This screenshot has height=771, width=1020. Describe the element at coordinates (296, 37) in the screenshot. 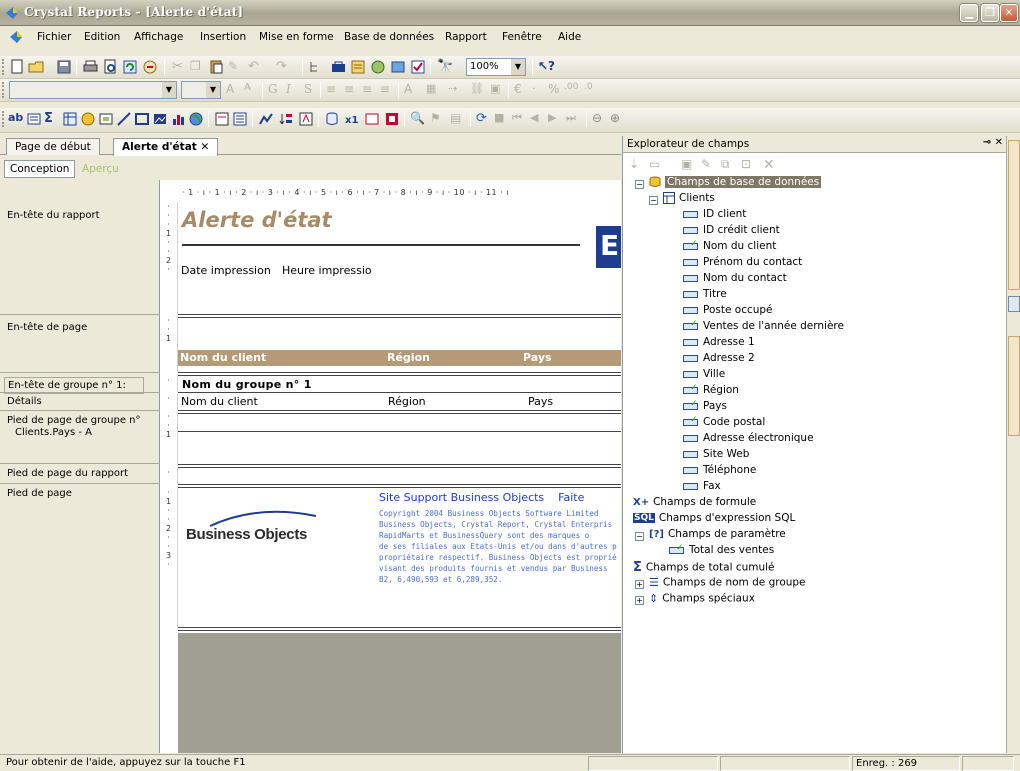

I see `menu-mise-en-forme: Mise en forme` at that location.